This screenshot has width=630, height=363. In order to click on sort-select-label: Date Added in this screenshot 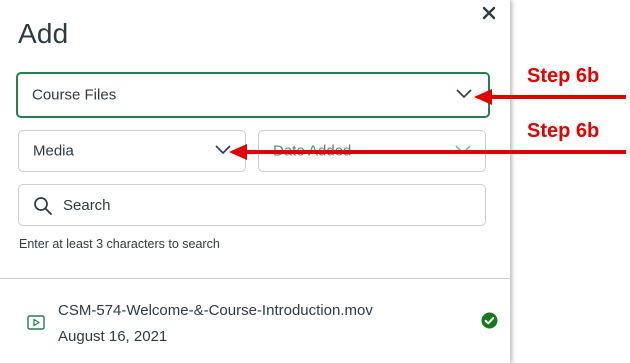, I will do `click(312, 151)`.